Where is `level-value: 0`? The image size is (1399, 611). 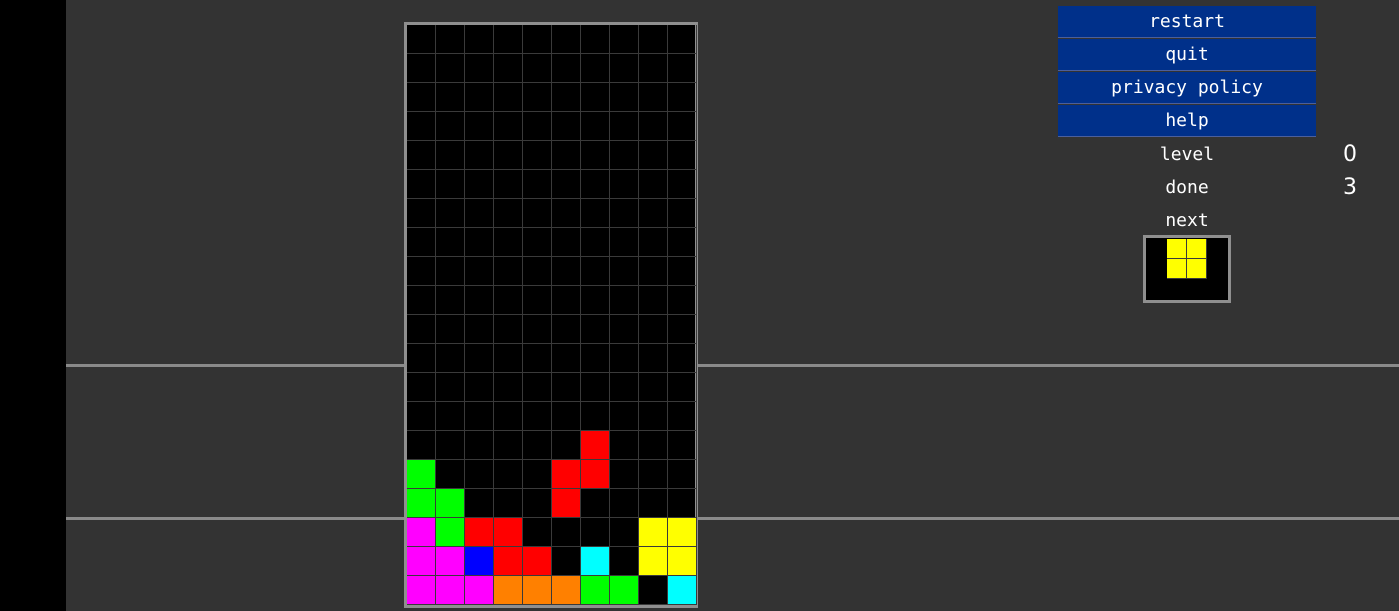
level-value: 0 is located at coordinates (1350, 154).